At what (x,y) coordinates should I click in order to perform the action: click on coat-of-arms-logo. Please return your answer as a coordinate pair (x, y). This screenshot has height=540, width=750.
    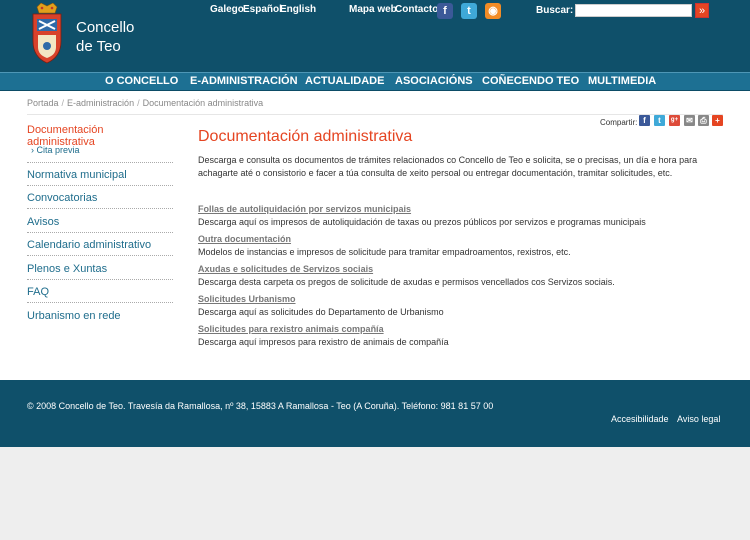
    Looking at the image, I should click on (47, 34).